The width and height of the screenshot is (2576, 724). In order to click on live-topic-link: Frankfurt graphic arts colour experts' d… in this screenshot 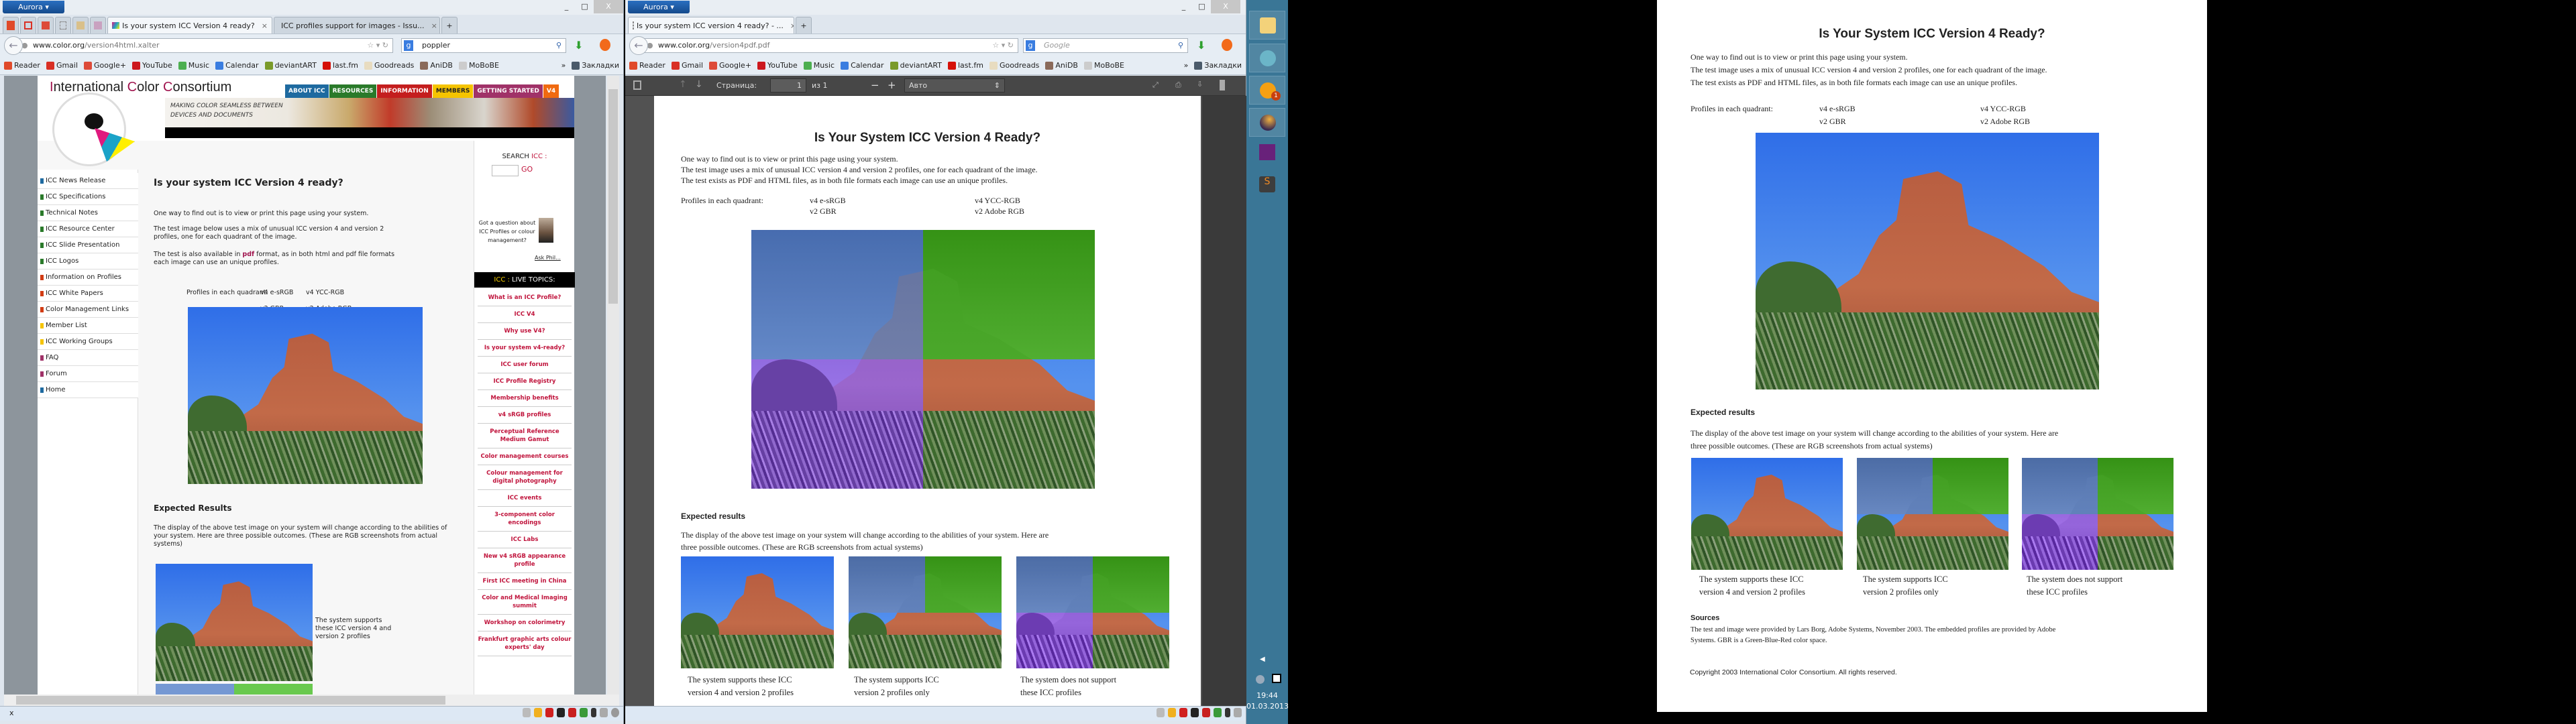, I will do `click(525, 643)`.